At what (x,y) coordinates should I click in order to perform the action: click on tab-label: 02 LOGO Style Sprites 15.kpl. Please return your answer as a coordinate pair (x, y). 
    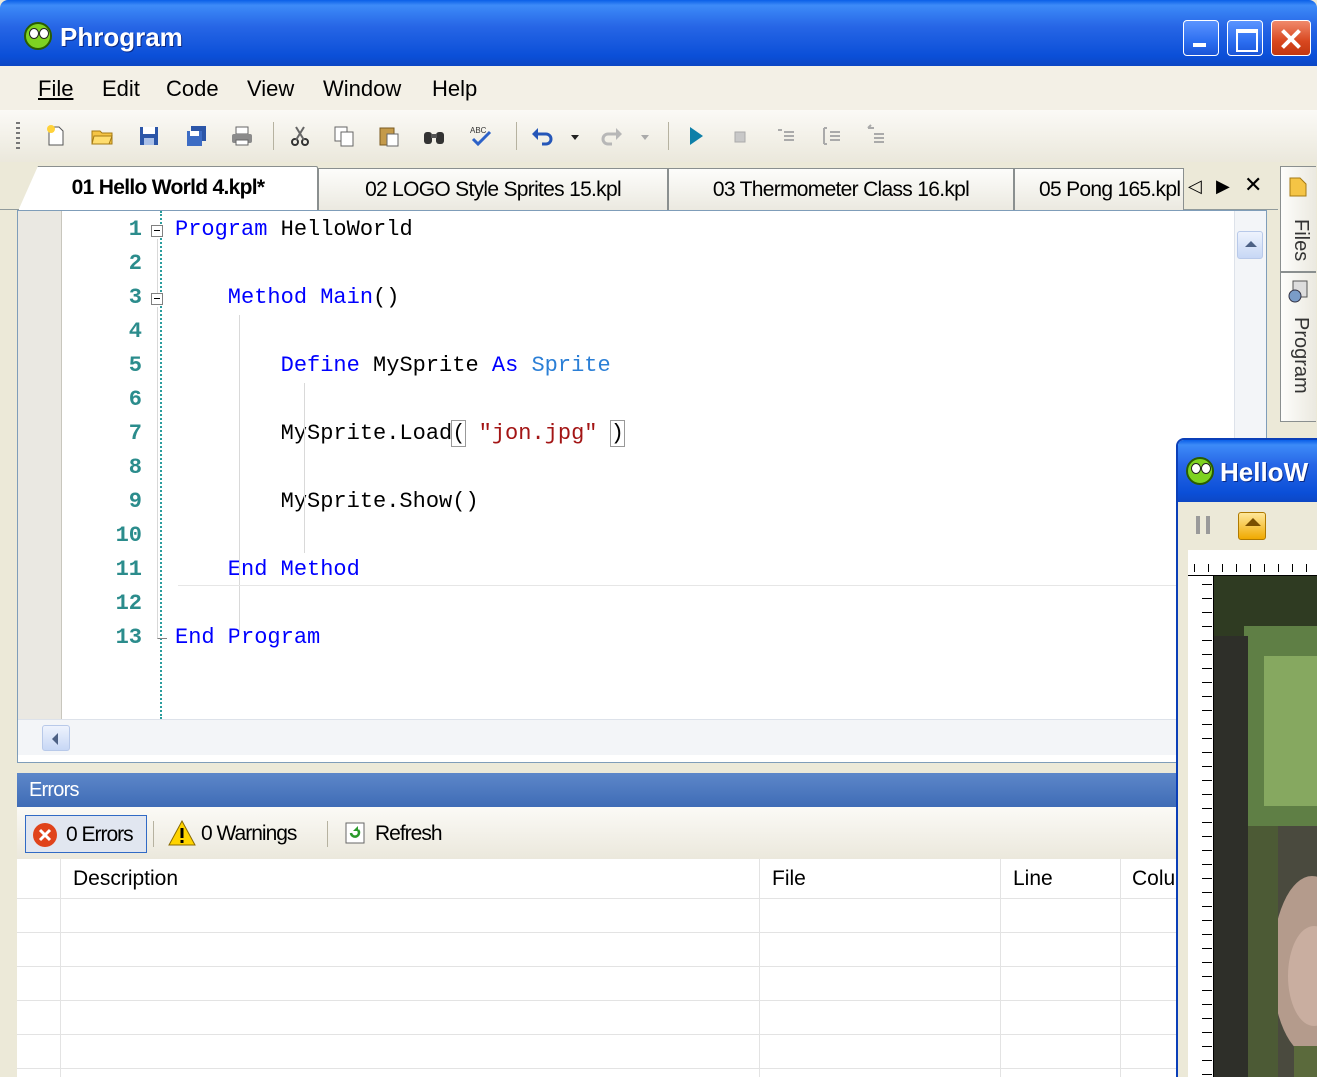
    Looking at the image, I should click on (493, 189).